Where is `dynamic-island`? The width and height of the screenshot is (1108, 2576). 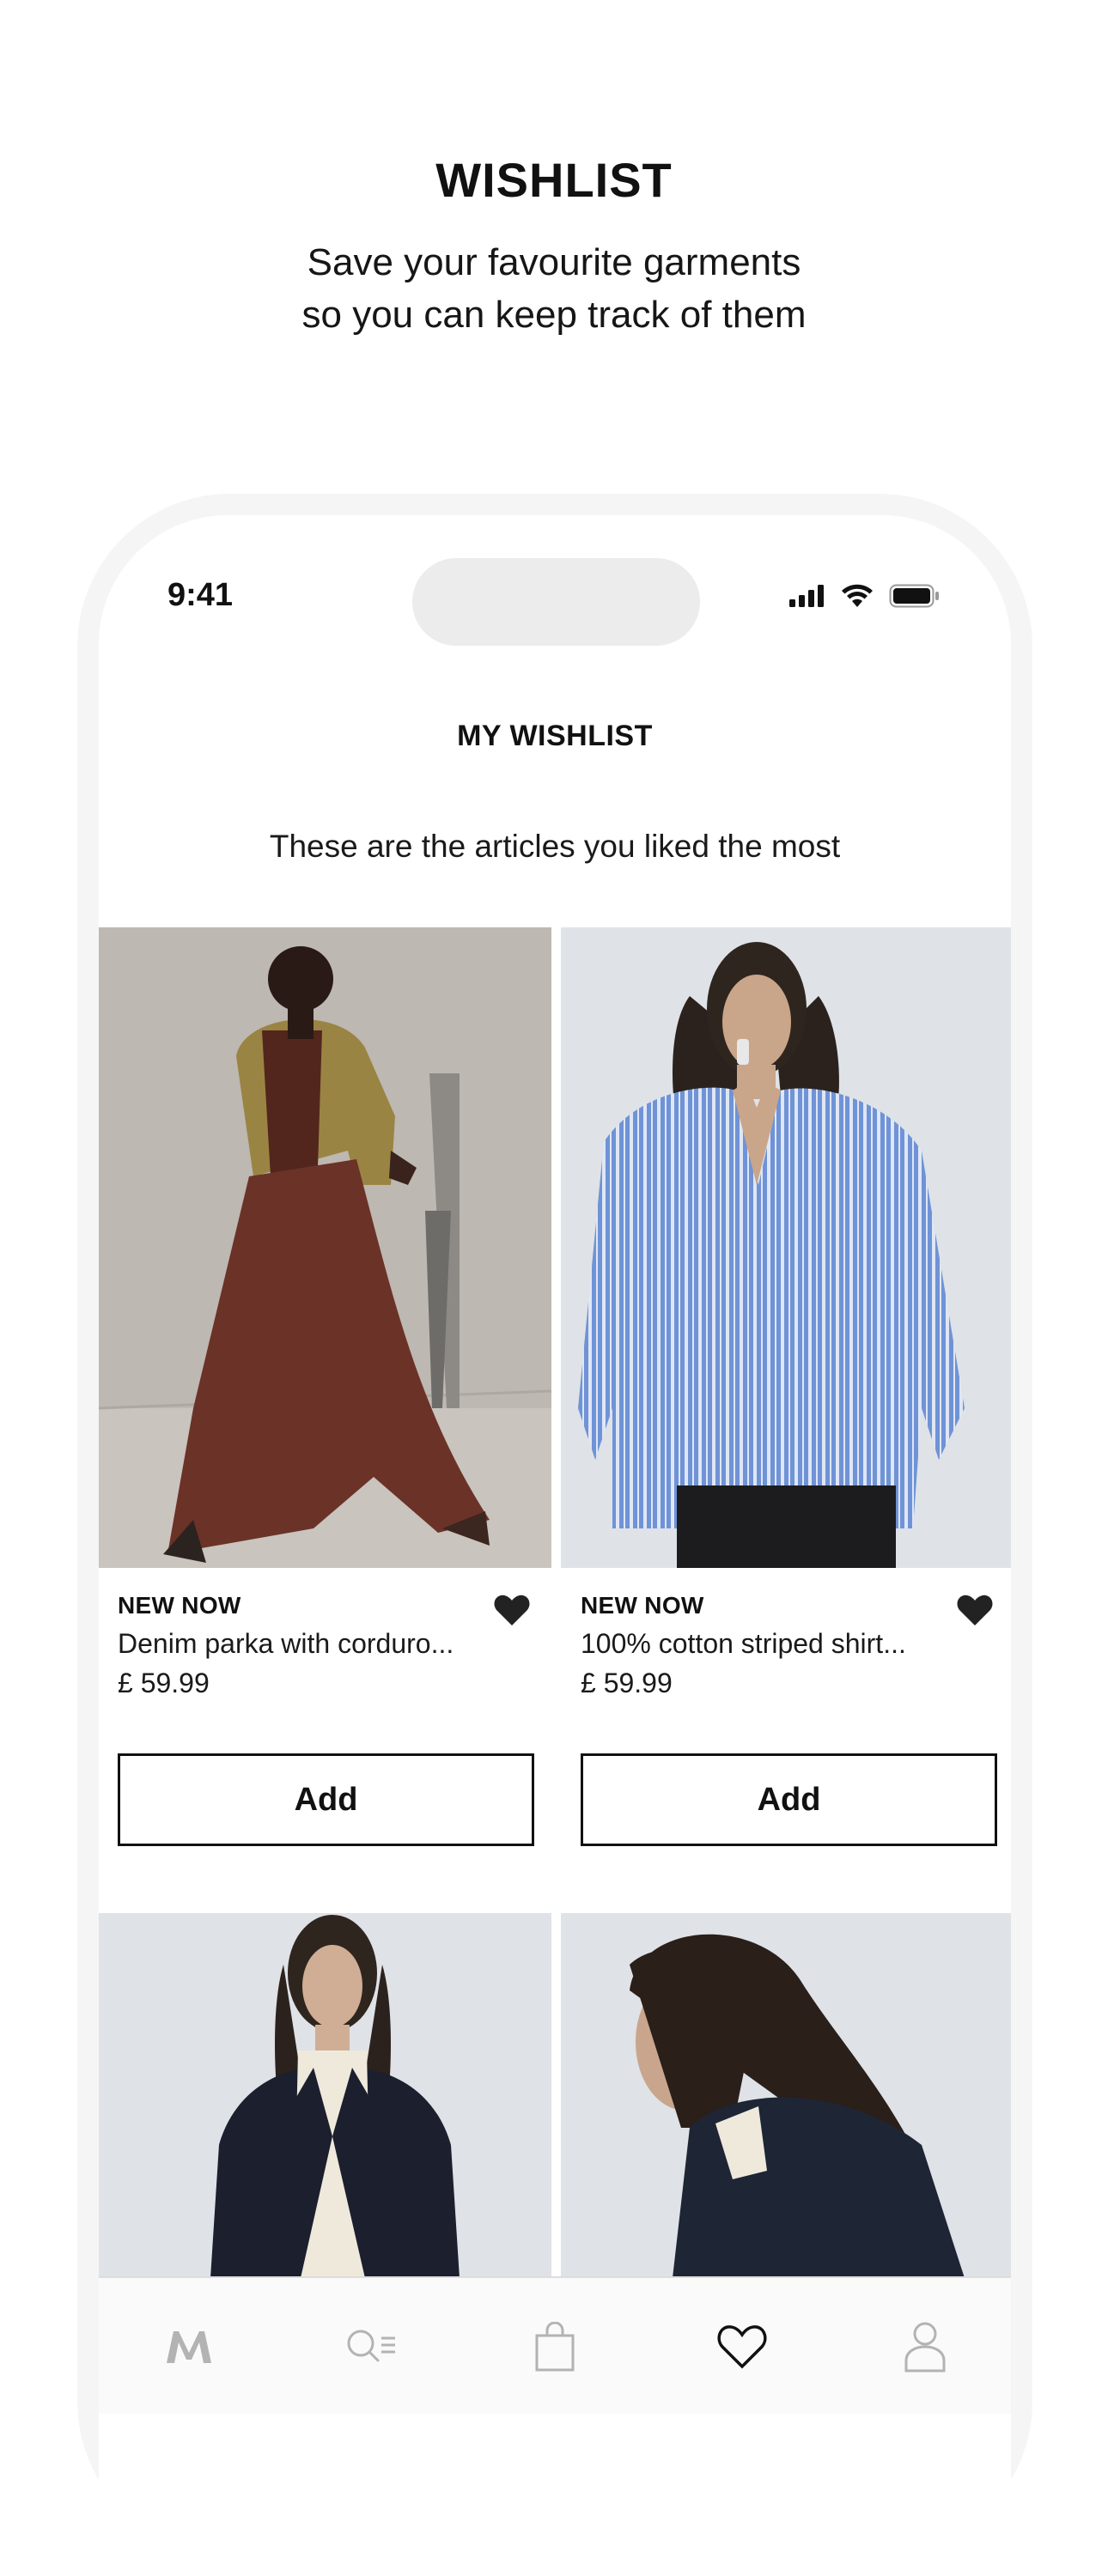
dynamic-island is located at coordinates (556, 602).